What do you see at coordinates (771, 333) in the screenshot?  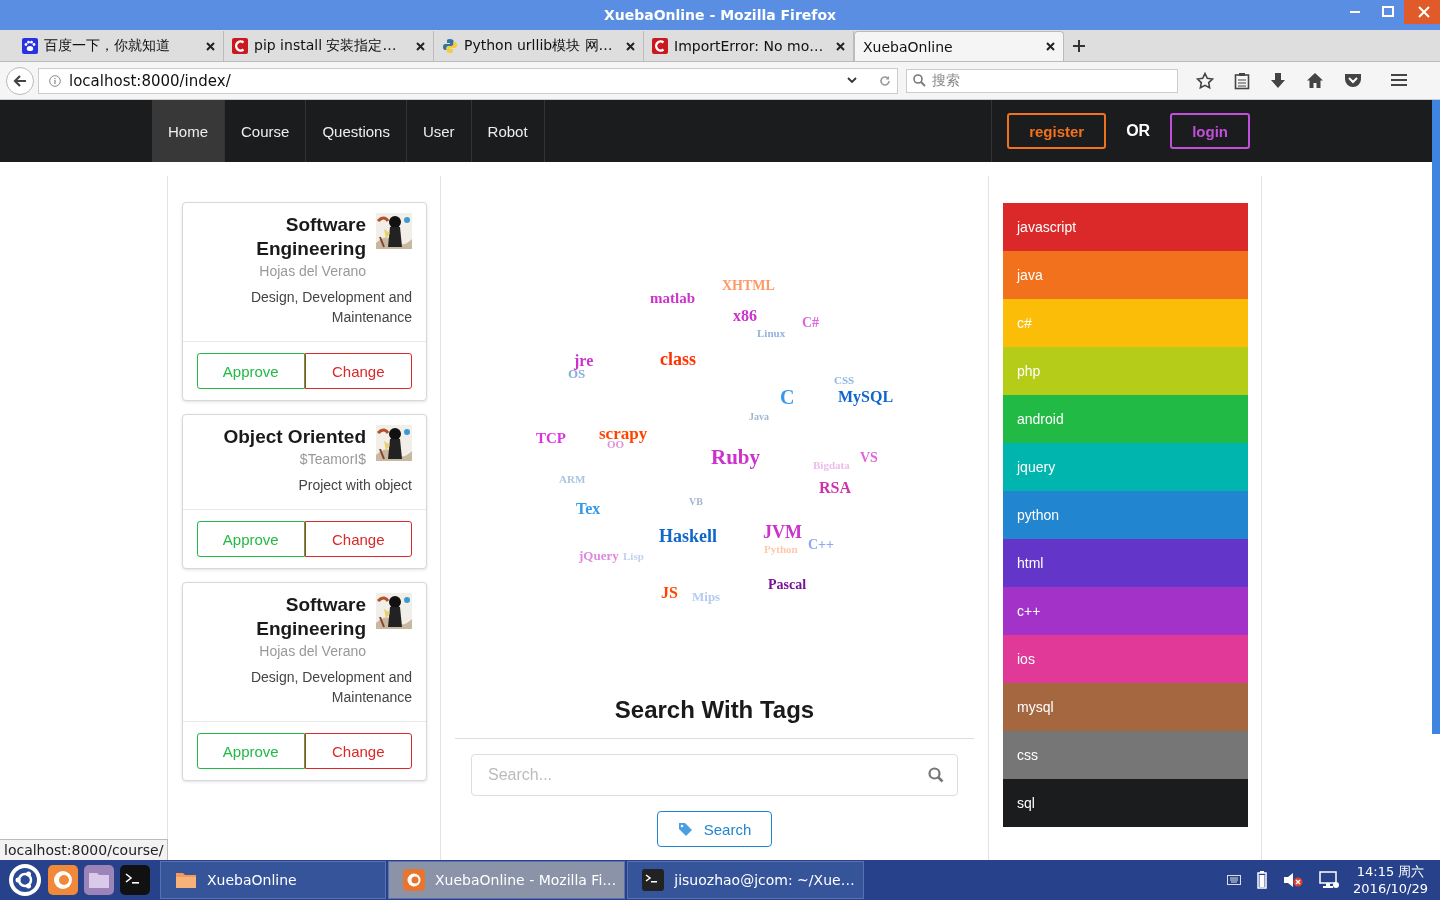 I see `cloud-tag: Linux` at bounding box center [771, 333].